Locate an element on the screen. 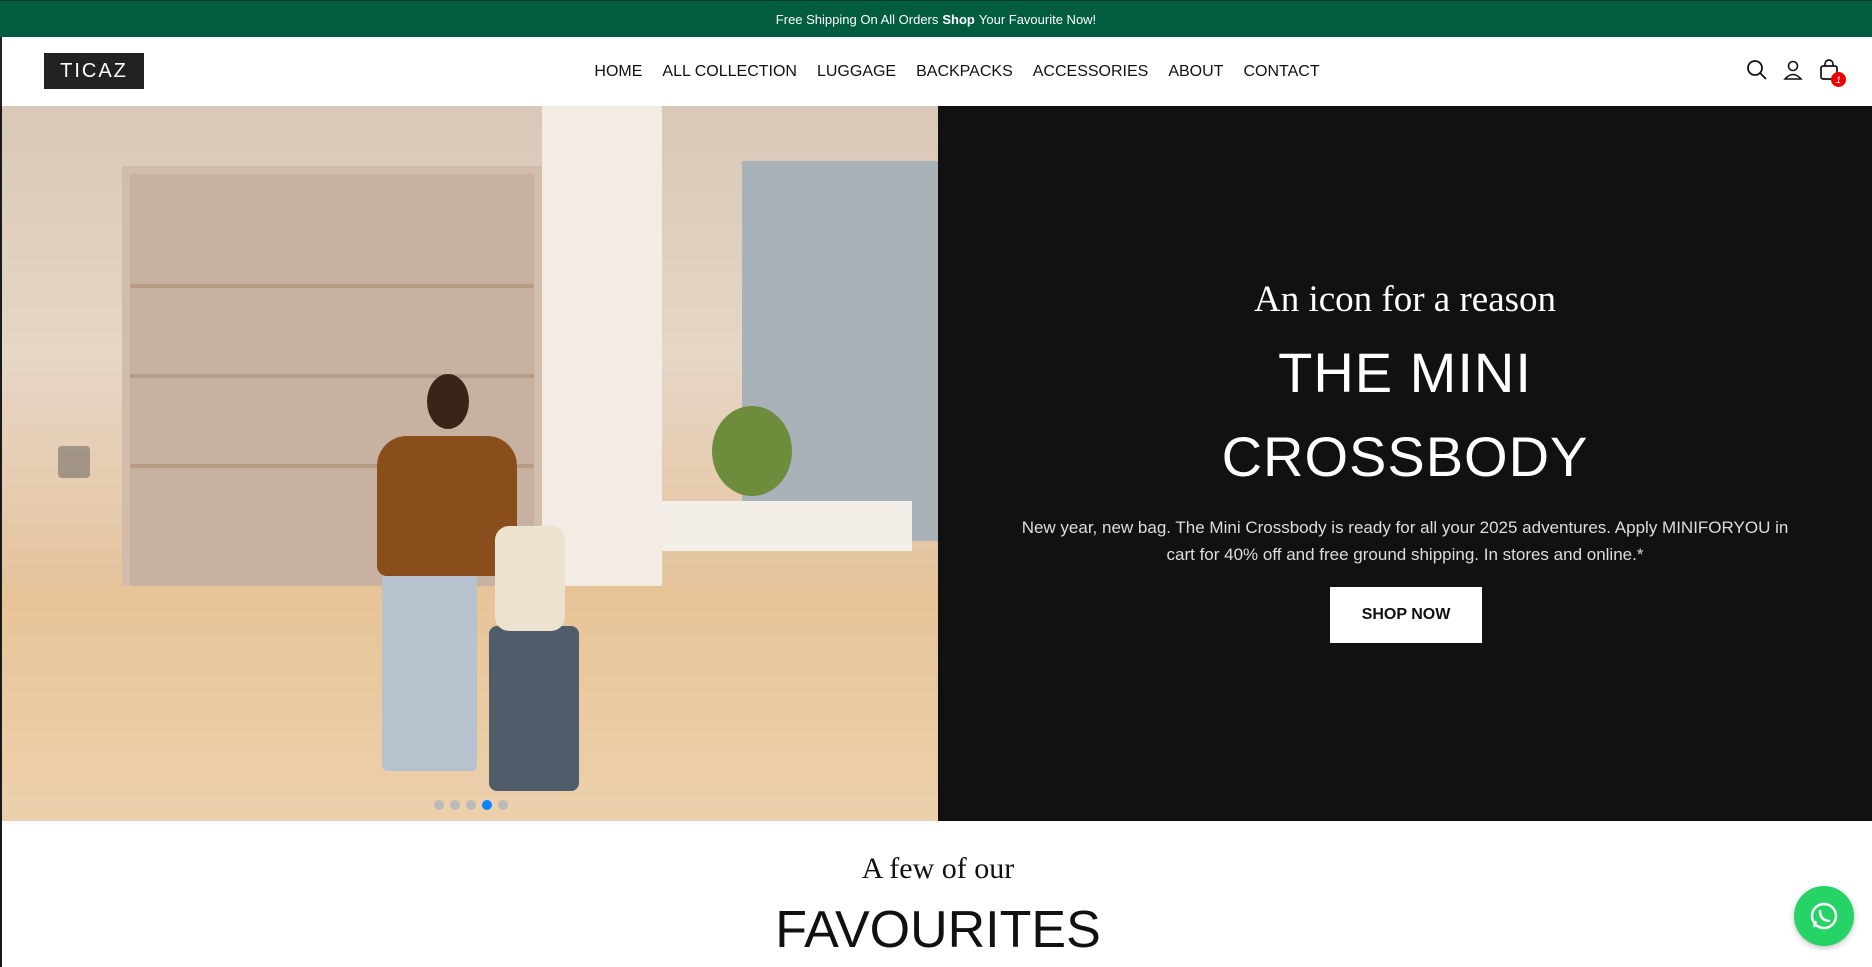 This screenshot has height=967, width=1872. hero-image-plant is located at coordinates (752, 451).